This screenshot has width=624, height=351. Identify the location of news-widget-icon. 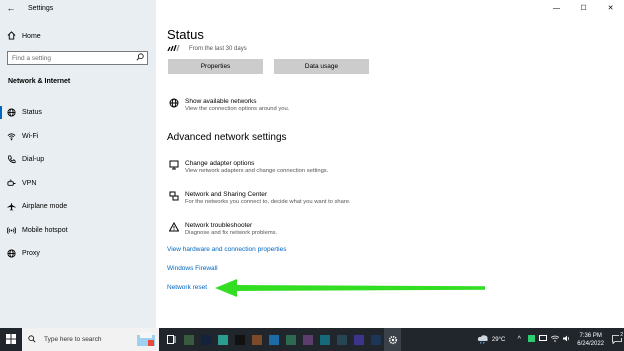
(146, 339).